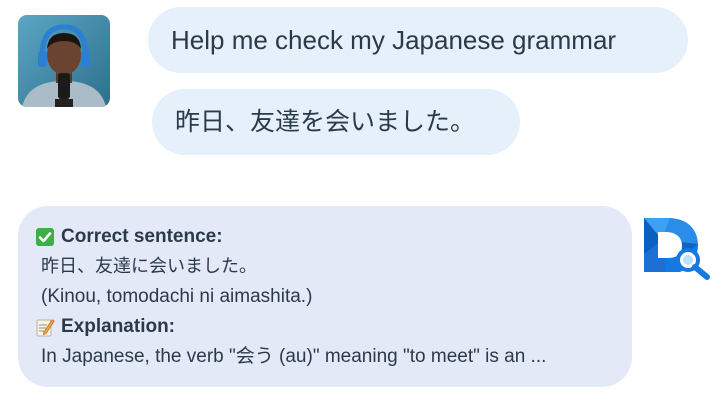 Image resolution: width=724 pixels, height=402 pixels. I want to click on explanation-heading-row: Explanation:, so click(324, 327).